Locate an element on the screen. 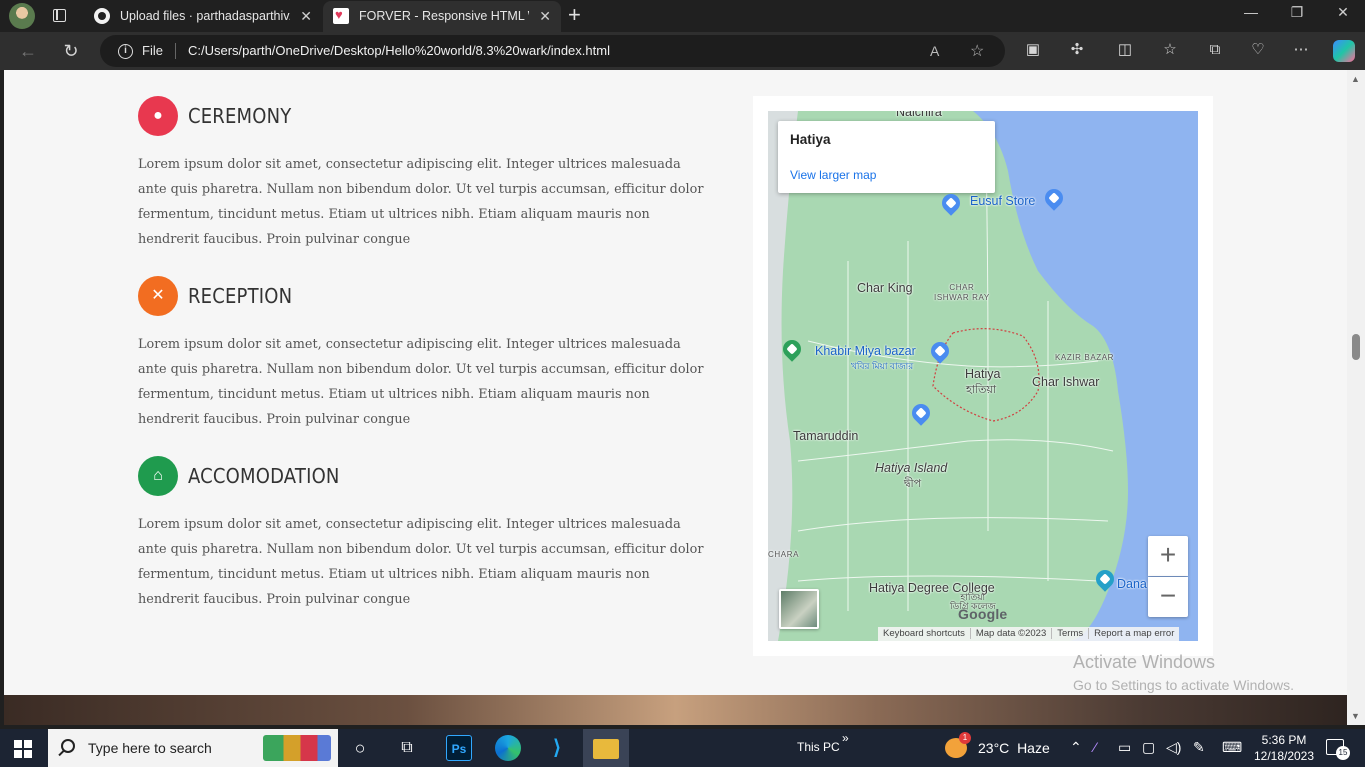  restore-button: ❐ is located at coordinates (1297, 12).